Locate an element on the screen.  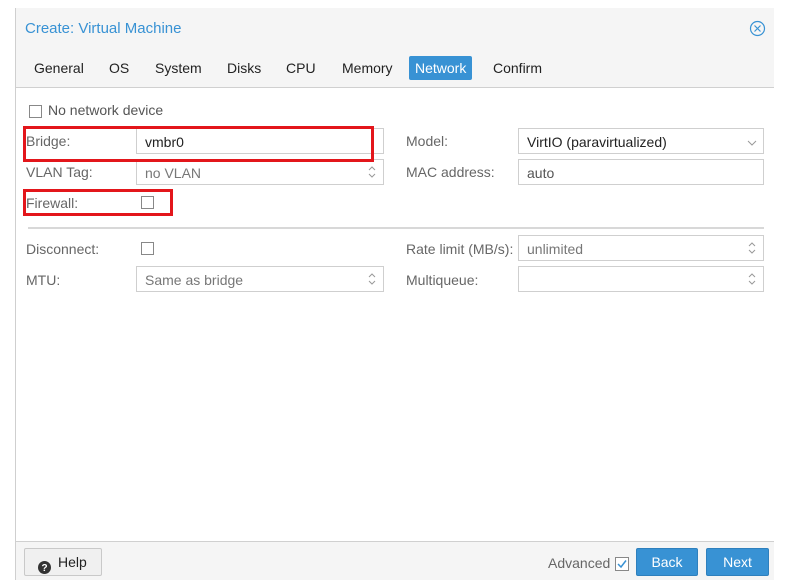
rate-limit-label: Rate limit (MB/s): is located at coordinates (460, 249).